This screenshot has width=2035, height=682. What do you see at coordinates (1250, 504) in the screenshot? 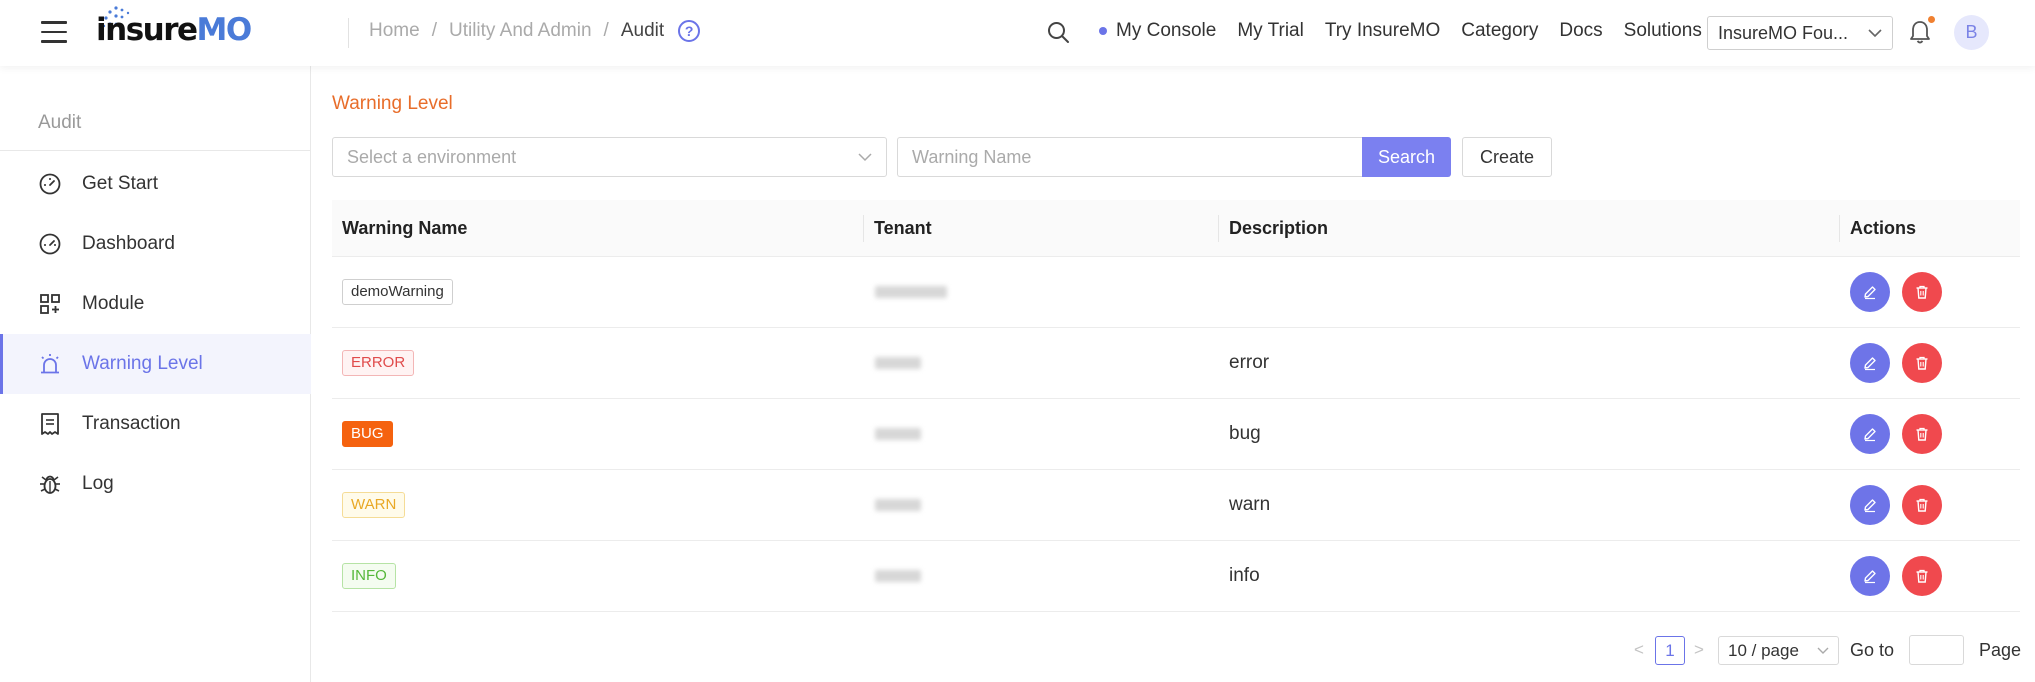
I see `description-cell: warn` at bounding box center [1250, 504].